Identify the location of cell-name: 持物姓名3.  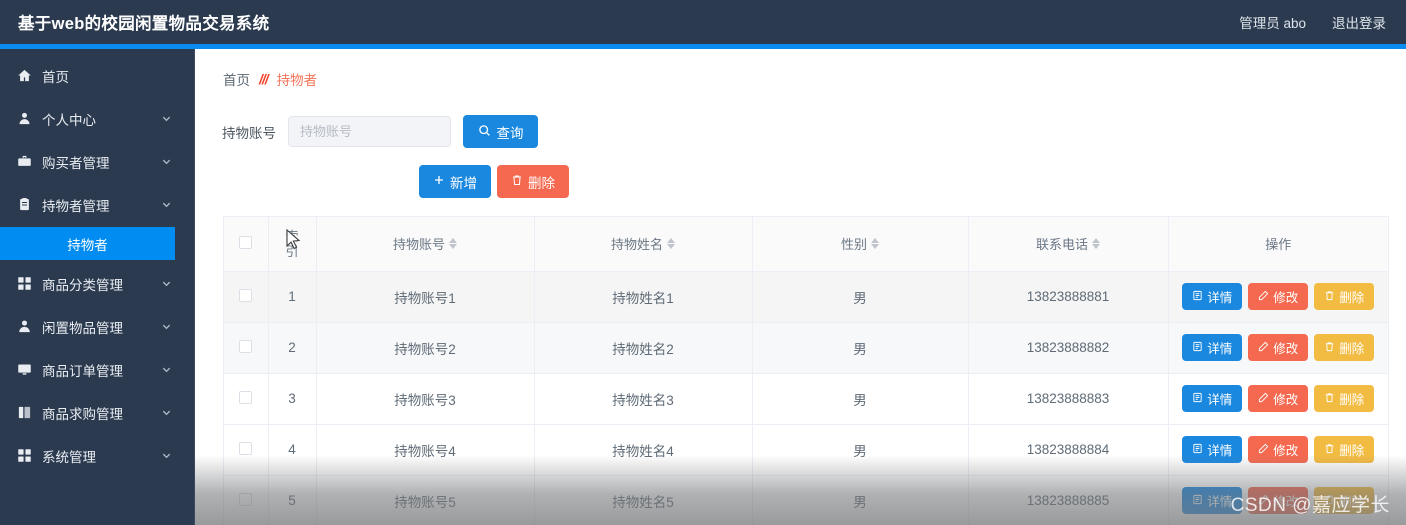
(643, 399).